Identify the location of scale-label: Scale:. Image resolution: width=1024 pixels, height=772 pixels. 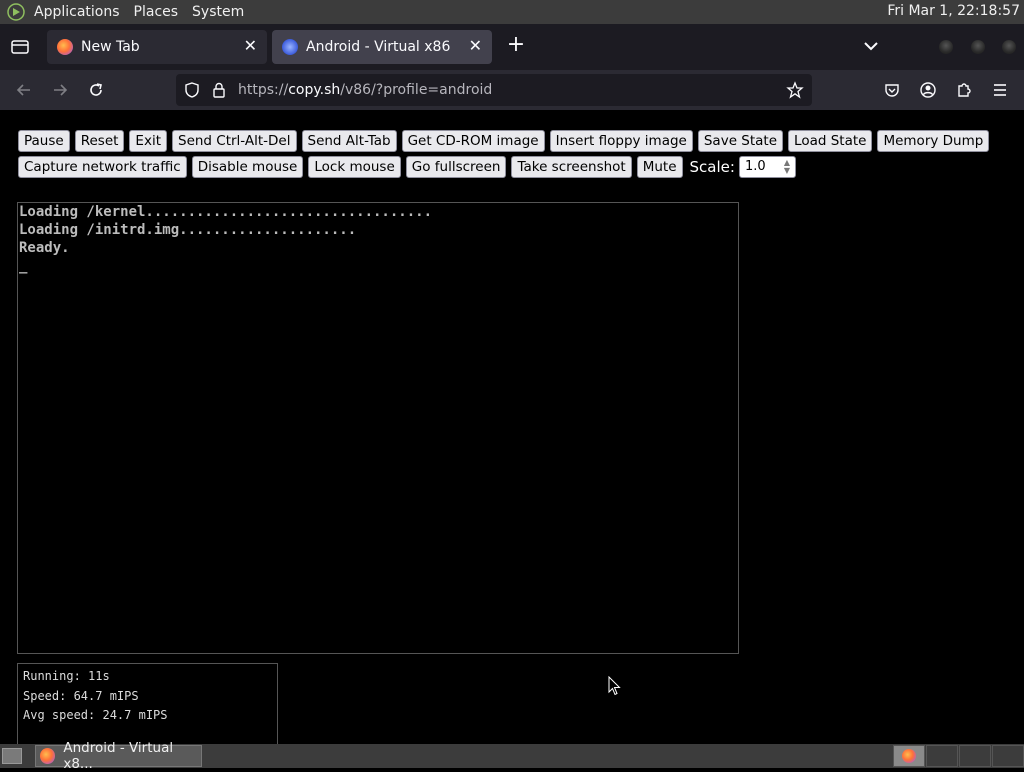
(712, 167).